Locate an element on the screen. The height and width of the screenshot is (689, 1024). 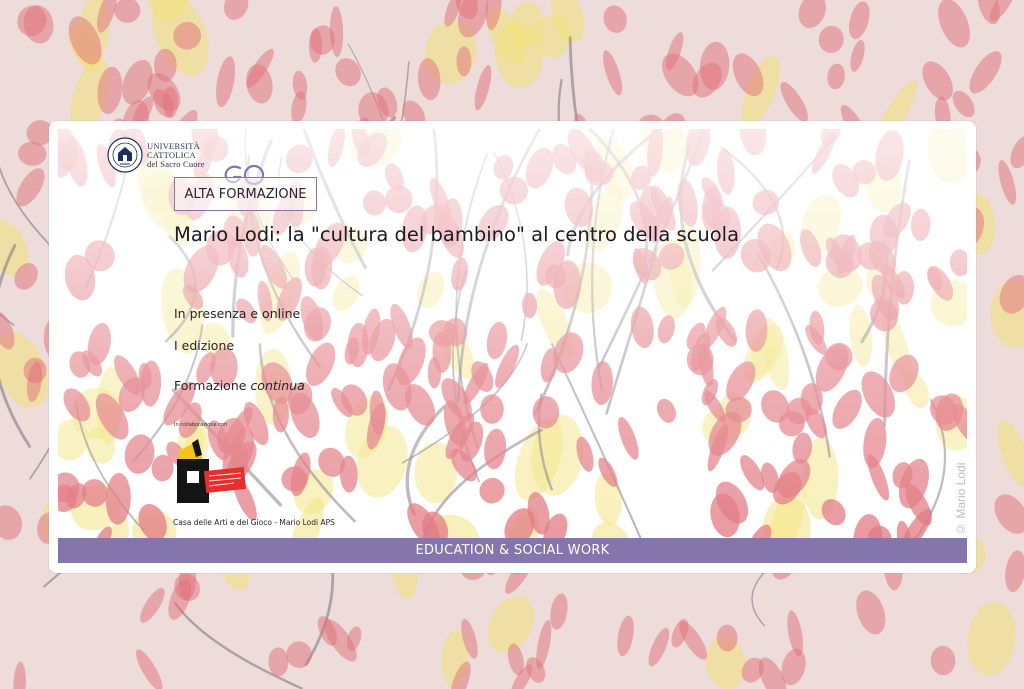
university-name-line3: del Sacro Cuore is located at coordinates (176, 163).